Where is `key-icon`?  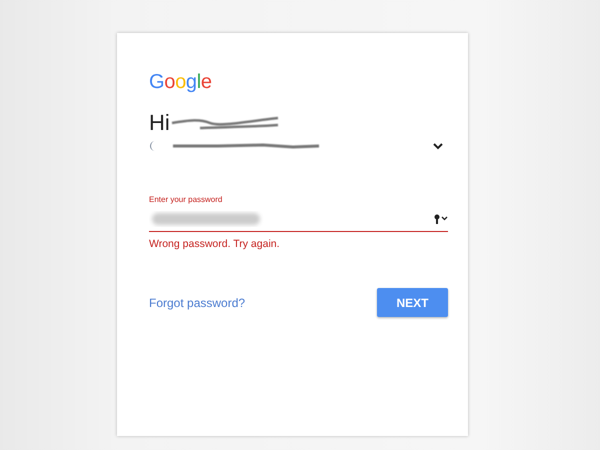 key-icon is located at coordinates (441, 219).